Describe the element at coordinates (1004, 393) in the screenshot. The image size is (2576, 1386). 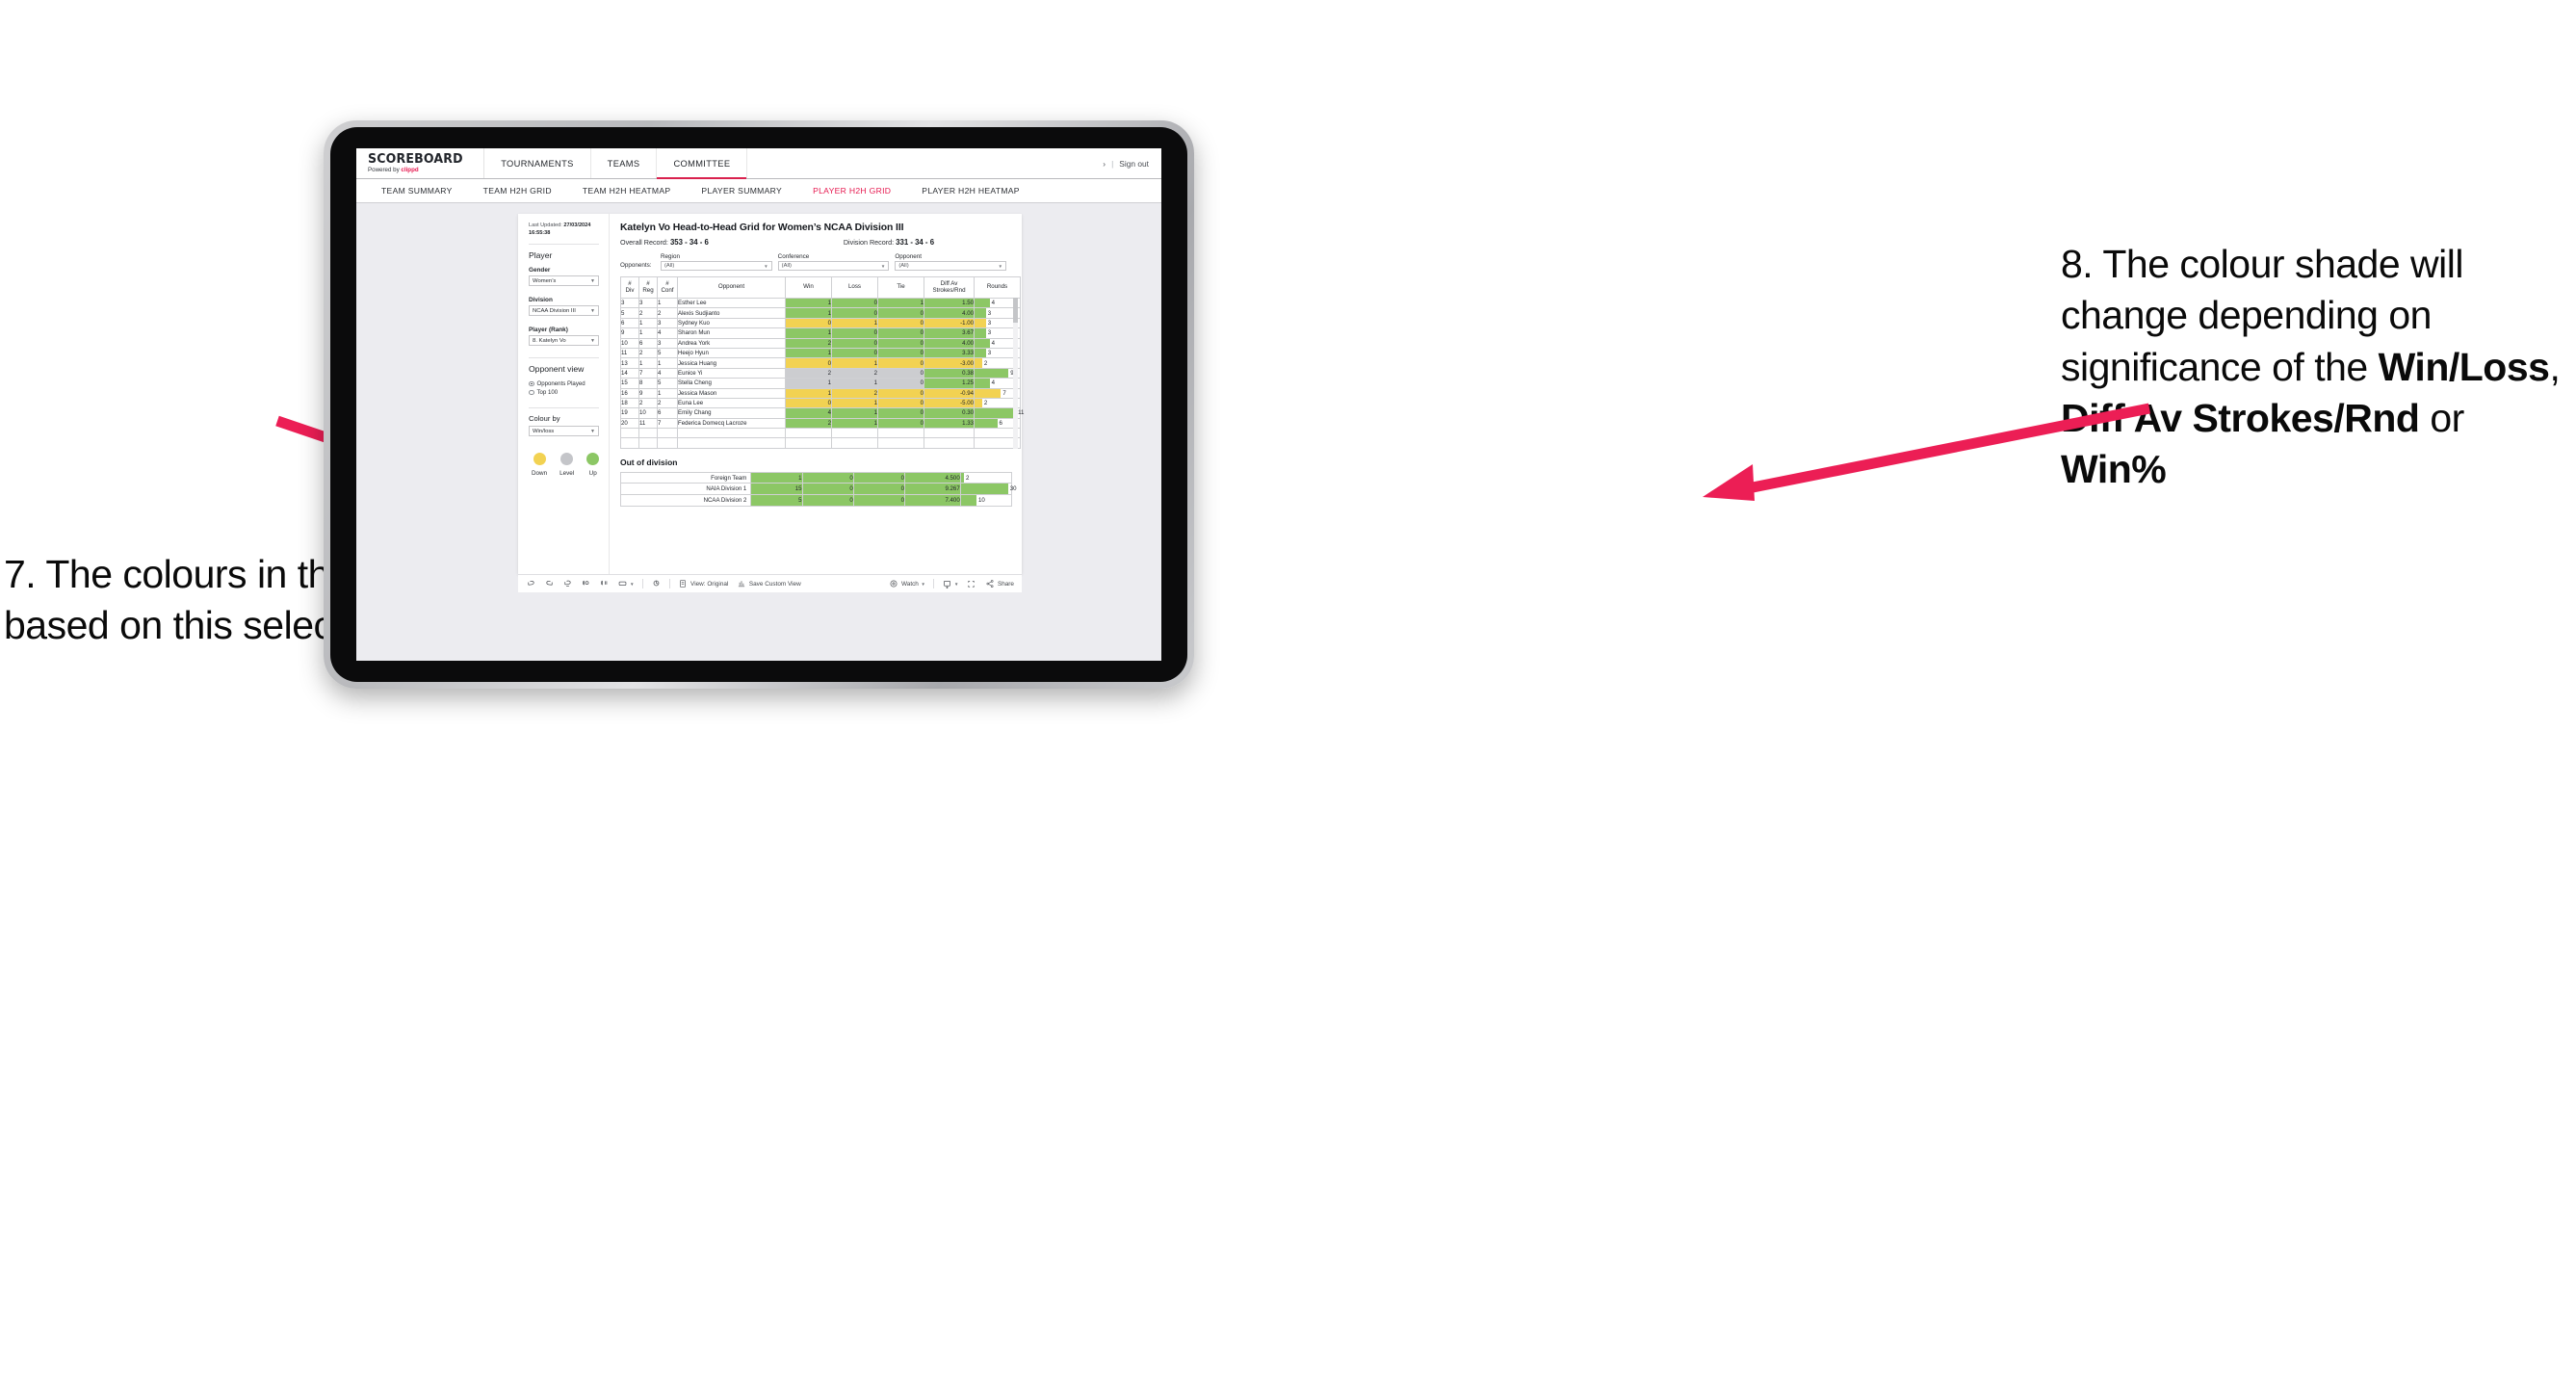
I see `rounds-bar-value: 7` at that location.